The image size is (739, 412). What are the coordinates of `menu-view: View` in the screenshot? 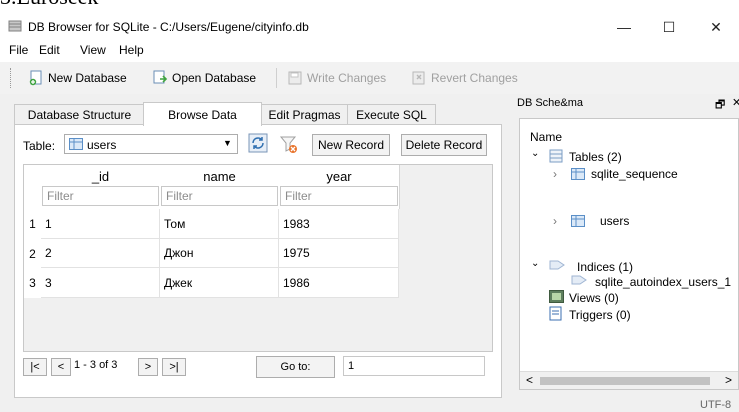 It's located at (93, 50).